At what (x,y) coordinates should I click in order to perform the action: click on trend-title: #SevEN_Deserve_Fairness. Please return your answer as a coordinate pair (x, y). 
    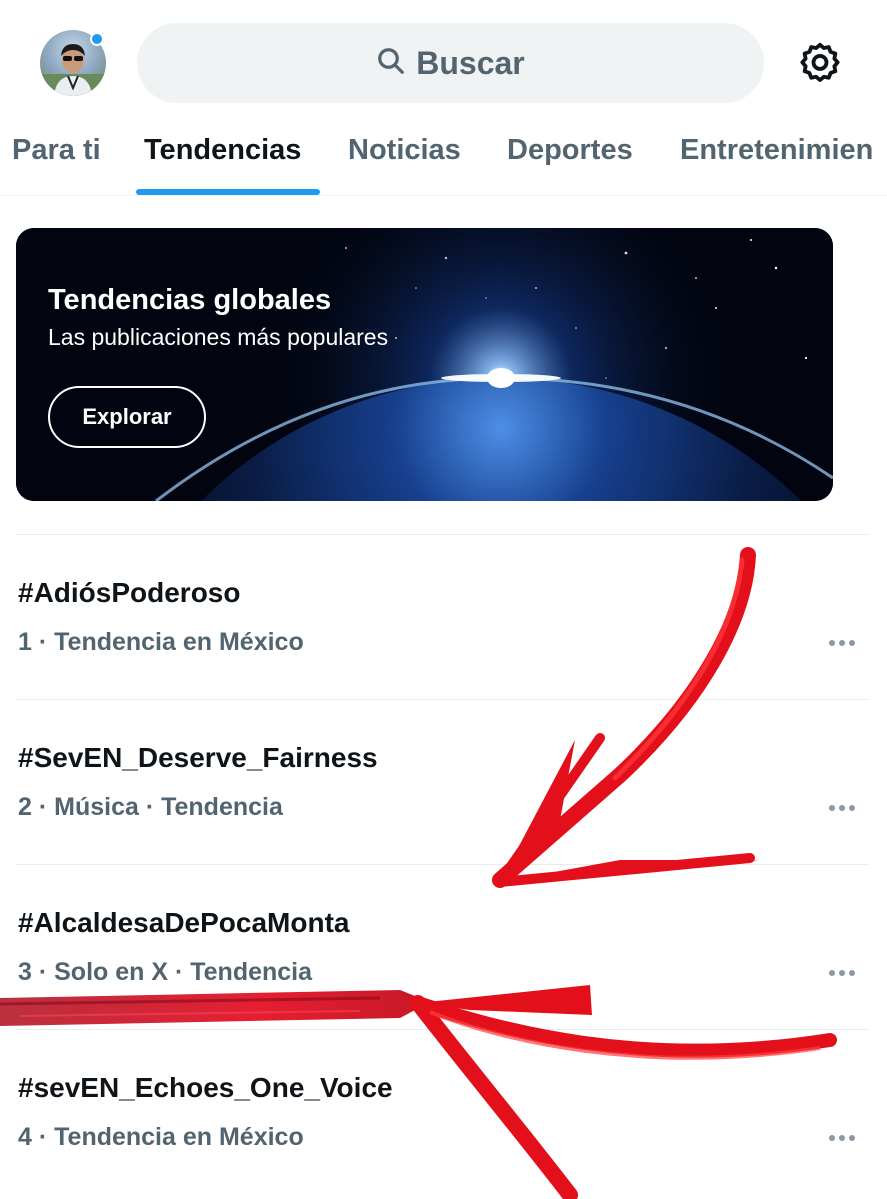
    Looking at the image, I should click on (198, 757).